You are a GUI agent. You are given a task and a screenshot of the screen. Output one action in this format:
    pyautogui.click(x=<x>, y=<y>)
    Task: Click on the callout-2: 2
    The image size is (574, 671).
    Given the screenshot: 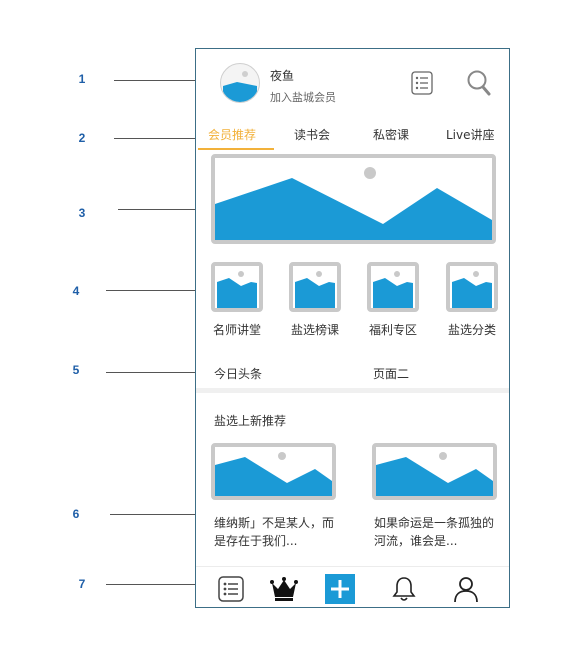 What is the action you would take?
    pyautogui.click(x=82, y=138)
    